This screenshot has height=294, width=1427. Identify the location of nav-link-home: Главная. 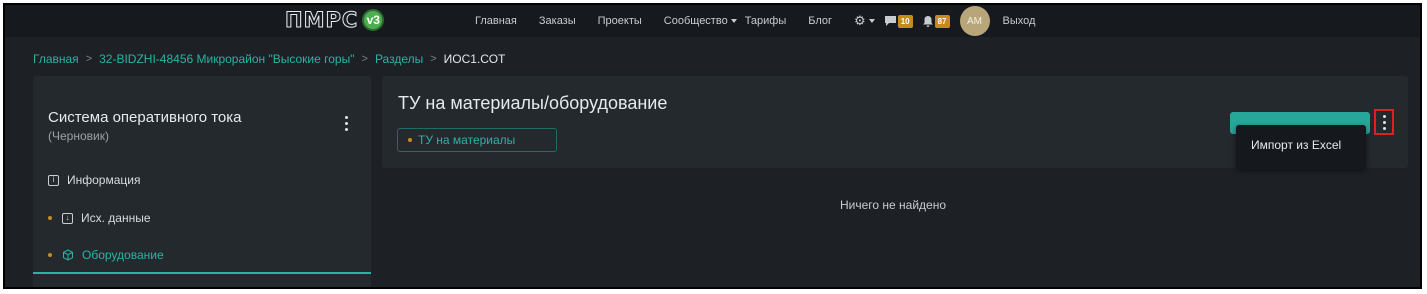
(496, 21).